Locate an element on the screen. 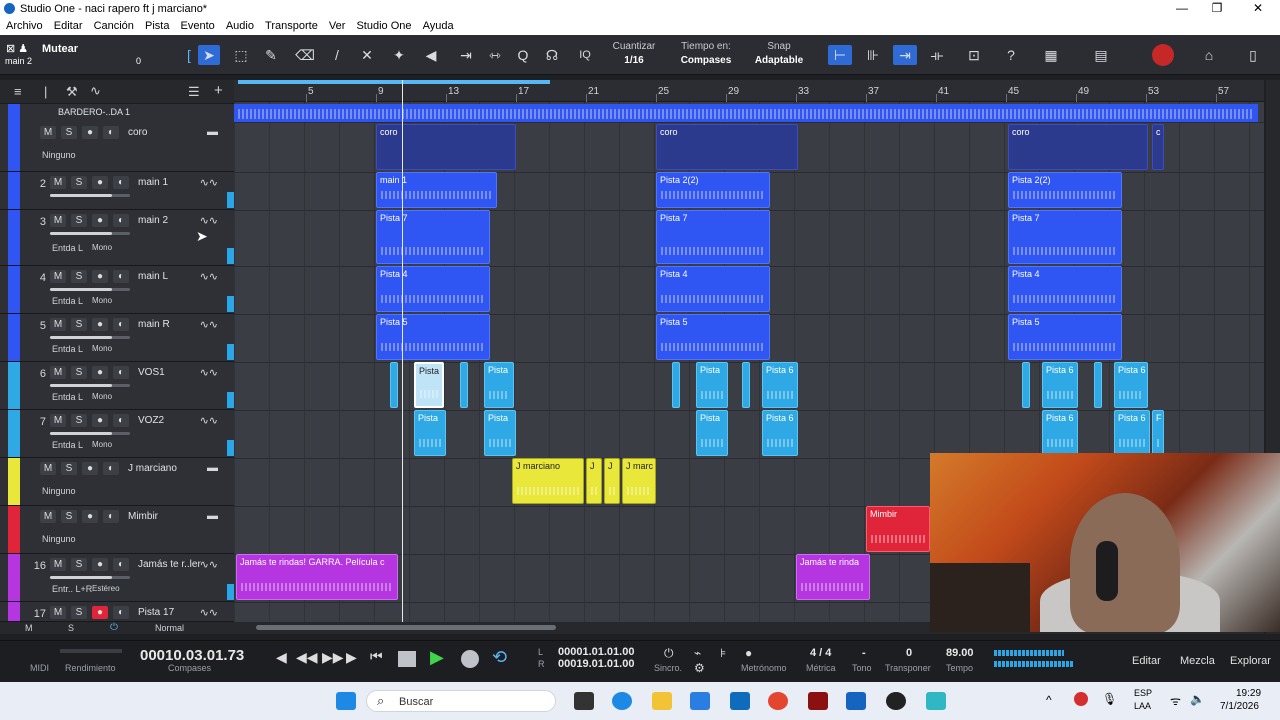 This screenshot has width=1280, height=720. audio-clip: Pista 5 is located at coordinates (433, 337).